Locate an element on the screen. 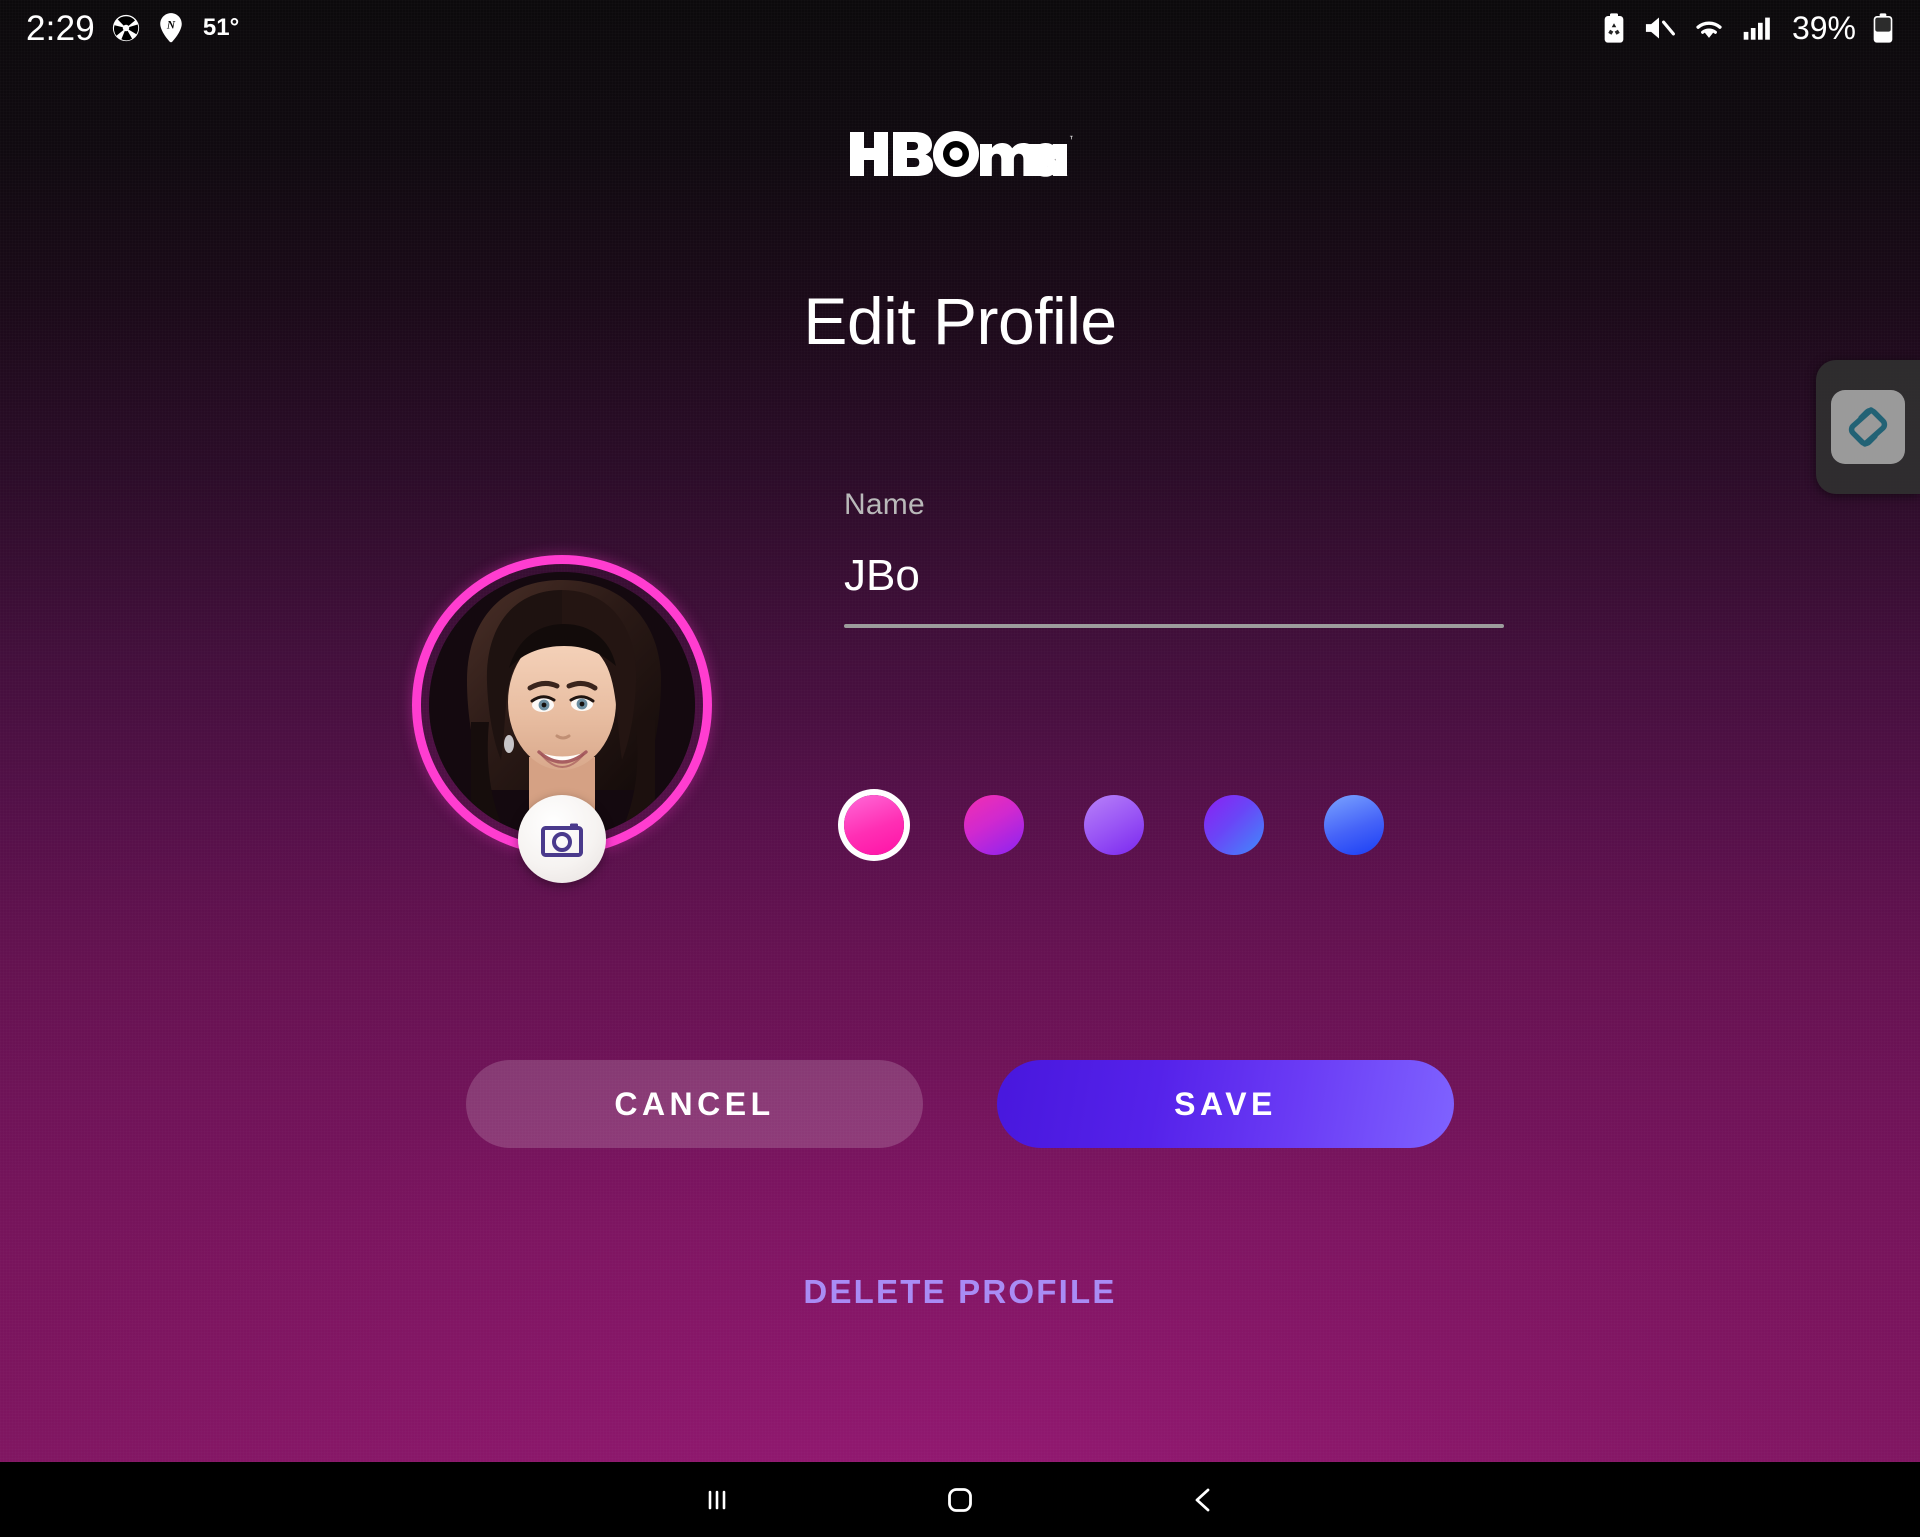 This screenshot has width=1920, height=1537. android-nav-bar is located at coordinates (960, 1499).